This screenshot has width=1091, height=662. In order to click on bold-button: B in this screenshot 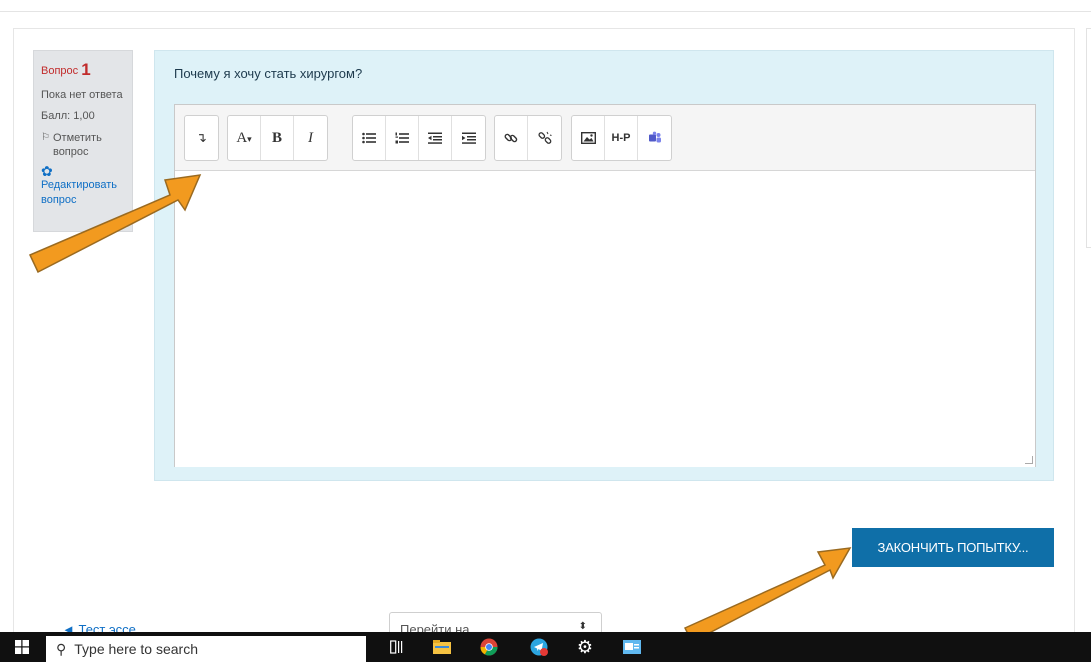, I will do `click(277, 138)`.